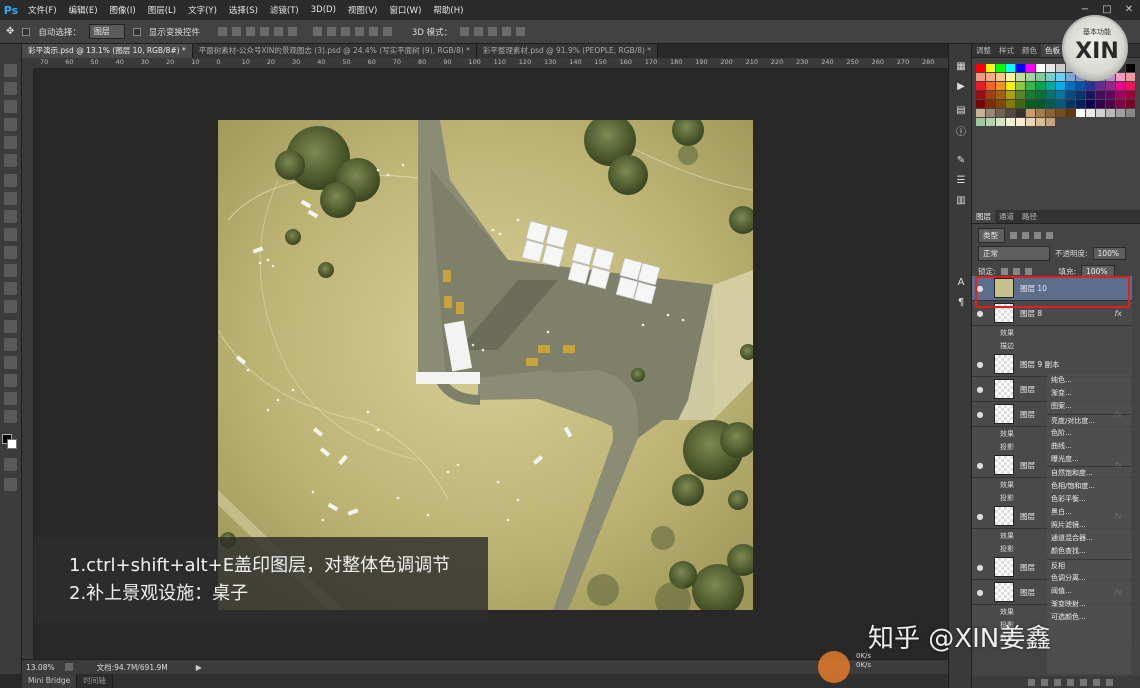  Describe the element at coordinates (1083, 682) in the screenshot. I see `new-group-icon` at that location.